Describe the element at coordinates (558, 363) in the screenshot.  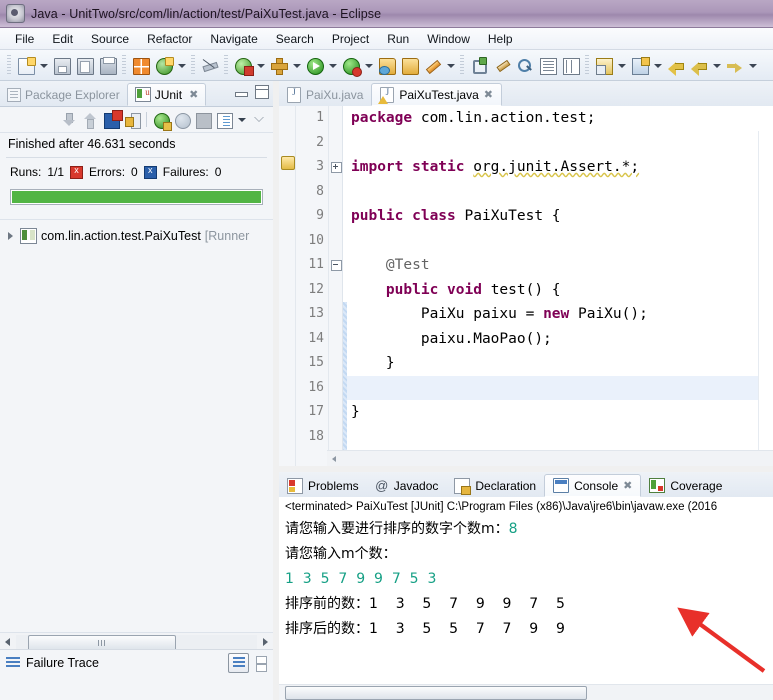
I see `code-line: }` at that location.